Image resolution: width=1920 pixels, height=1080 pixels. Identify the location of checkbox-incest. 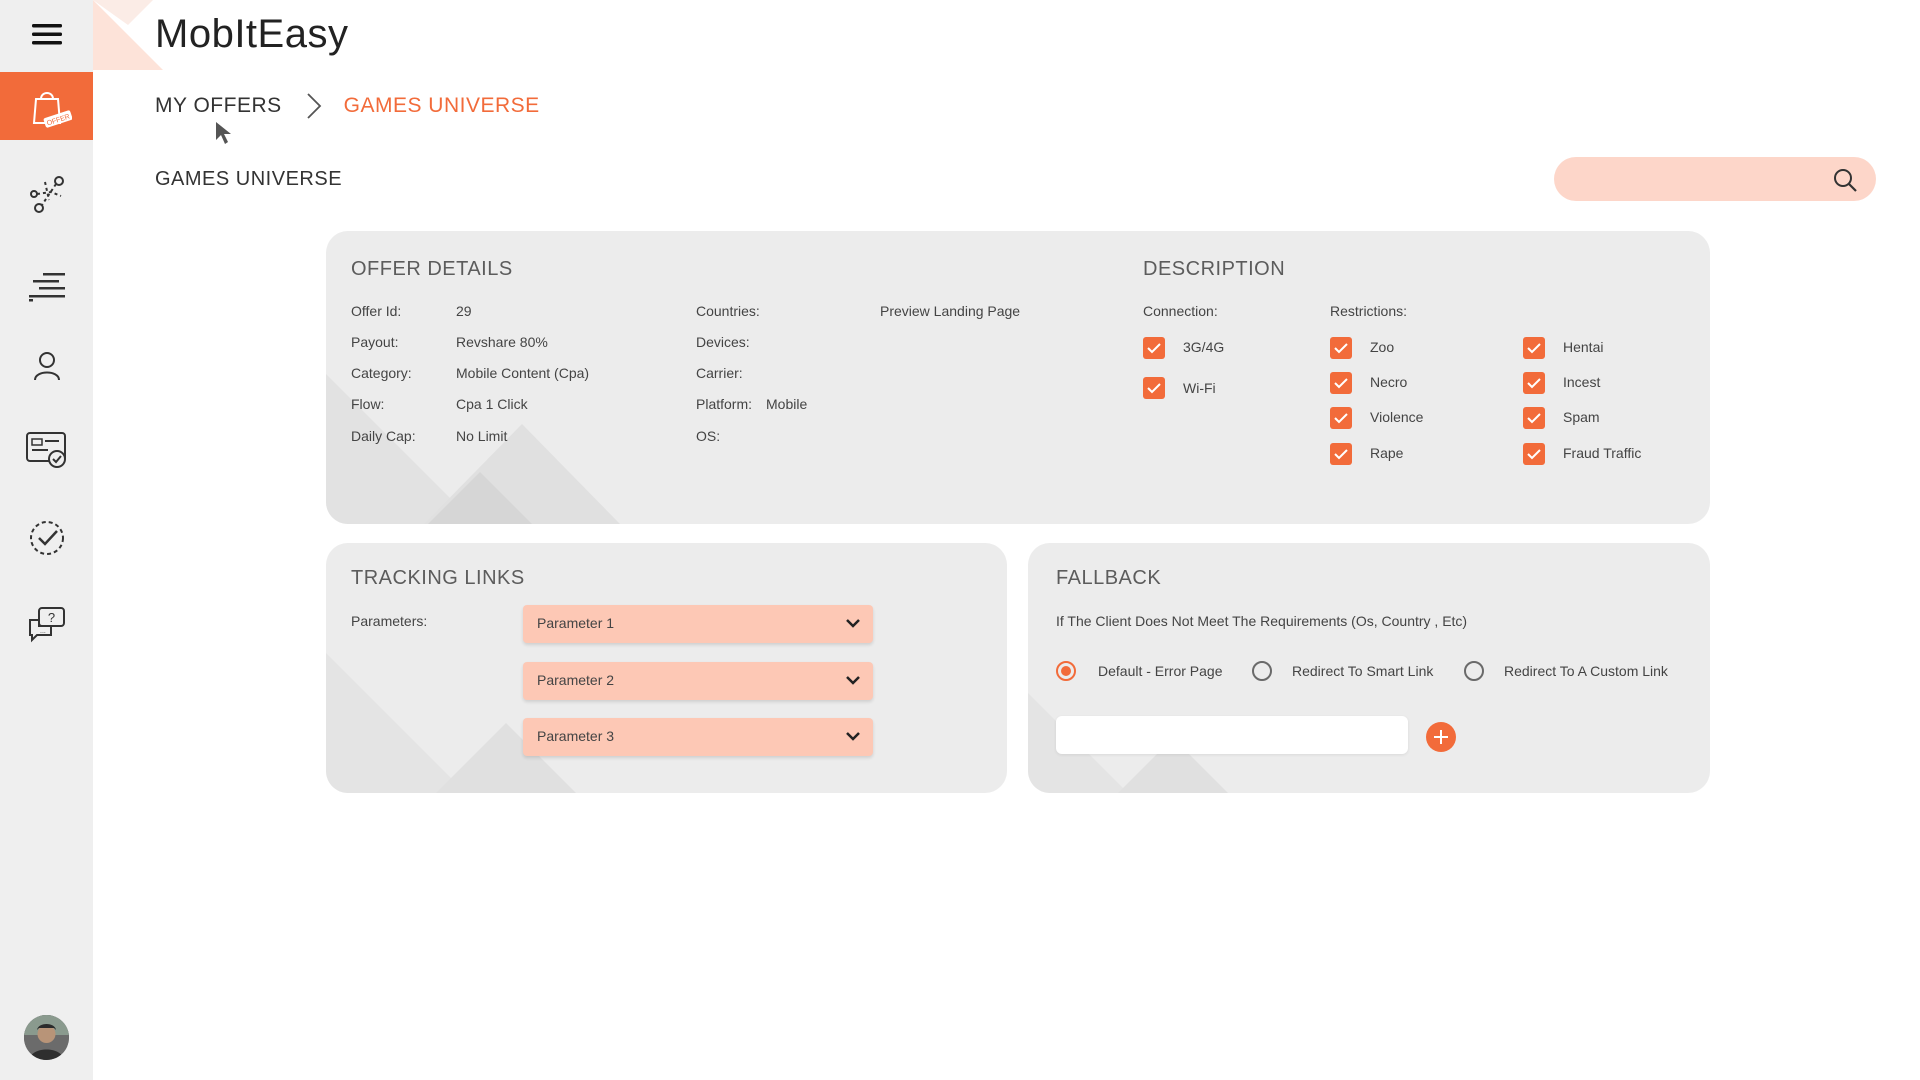
(1534, 383).